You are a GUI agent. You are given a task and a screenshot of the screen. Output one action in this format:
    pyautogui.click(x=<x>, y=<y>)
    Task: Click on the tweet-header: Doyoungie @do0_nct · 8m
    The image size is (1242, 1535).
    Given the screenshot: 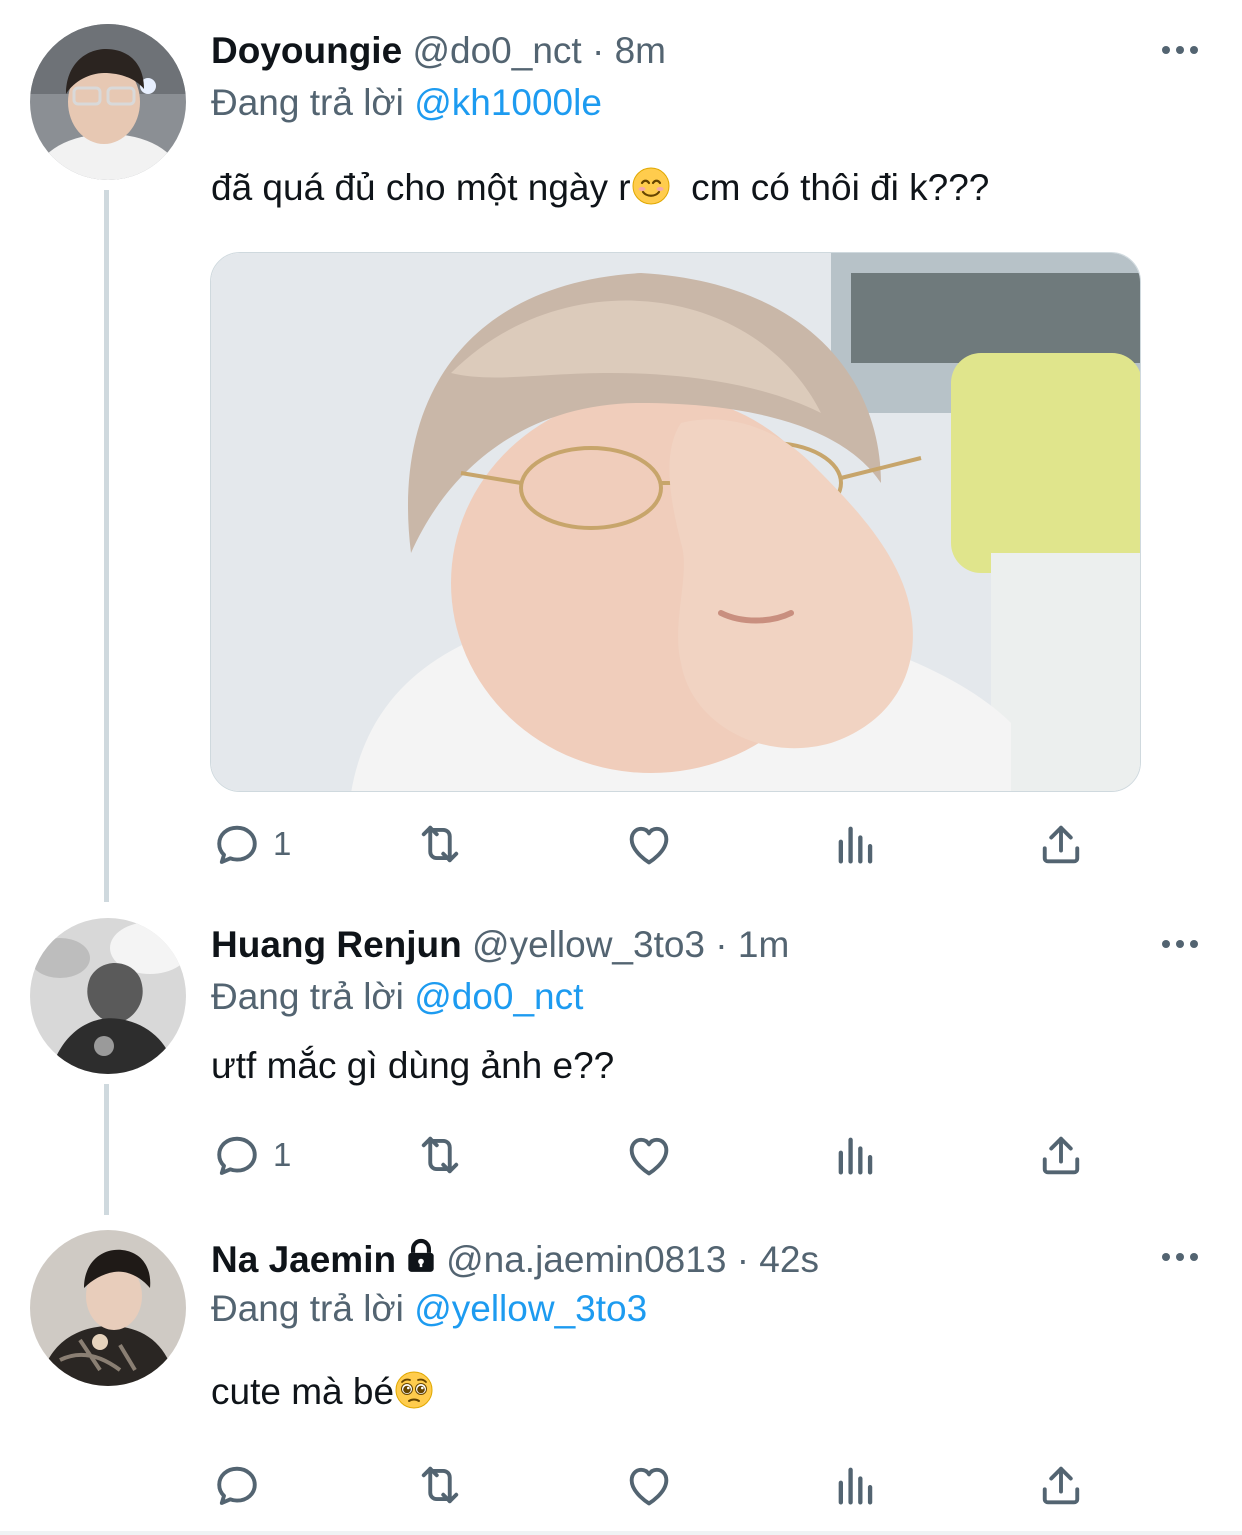 What is the action you would take?
    pyautogui.click(x=438, y=51)
    